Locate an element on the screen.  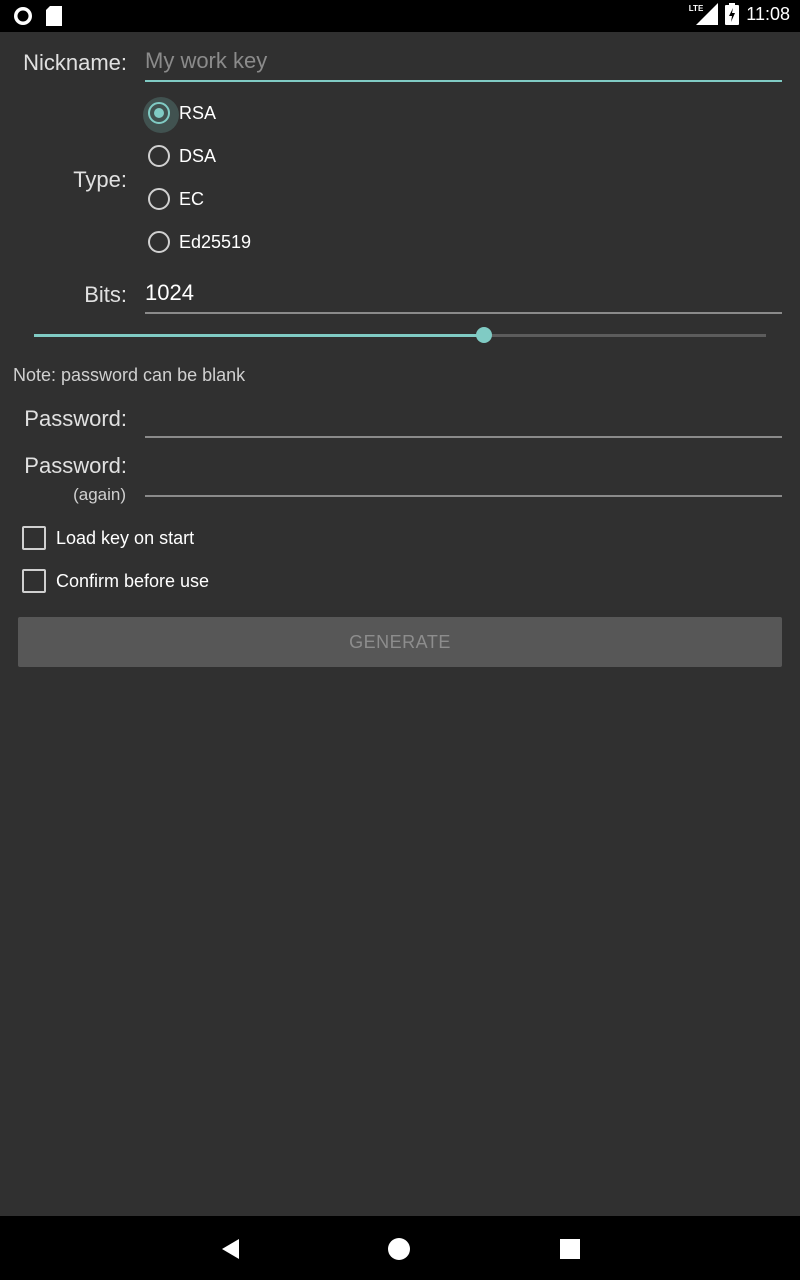
checkbox-label: Confirm before use is located at coordinates (133, 580).